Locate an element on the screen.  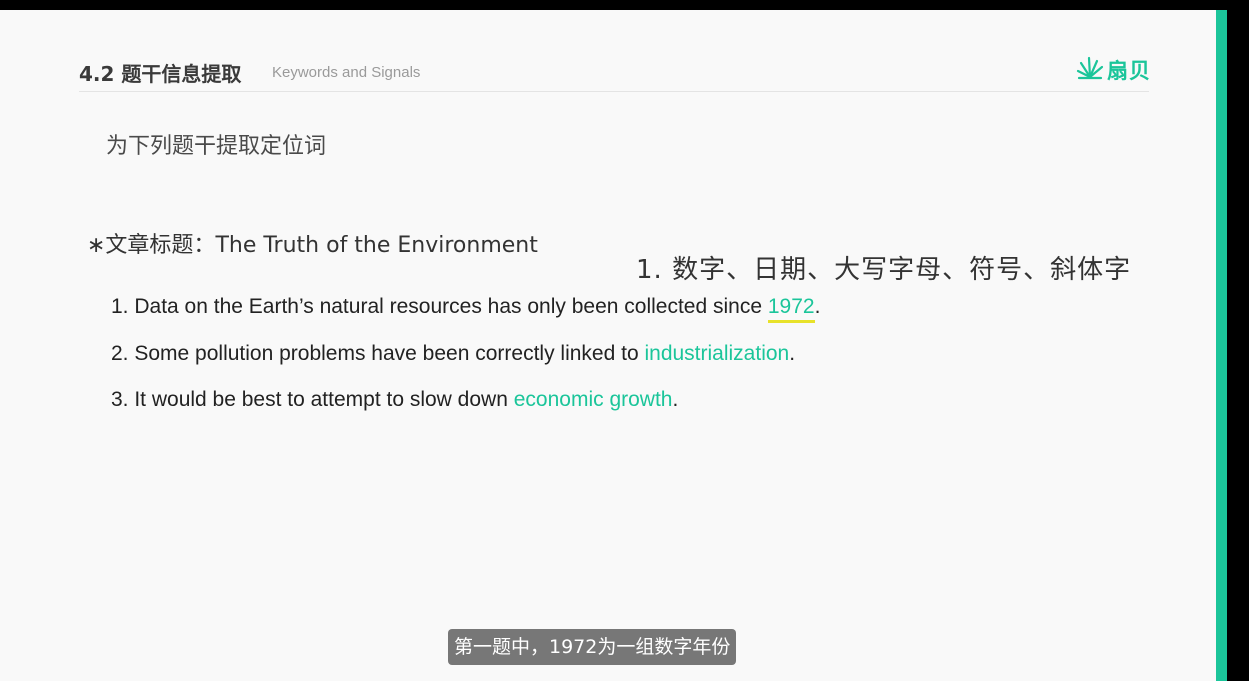
question-1-keyword: 1972 is located at coordinates (791, 309).